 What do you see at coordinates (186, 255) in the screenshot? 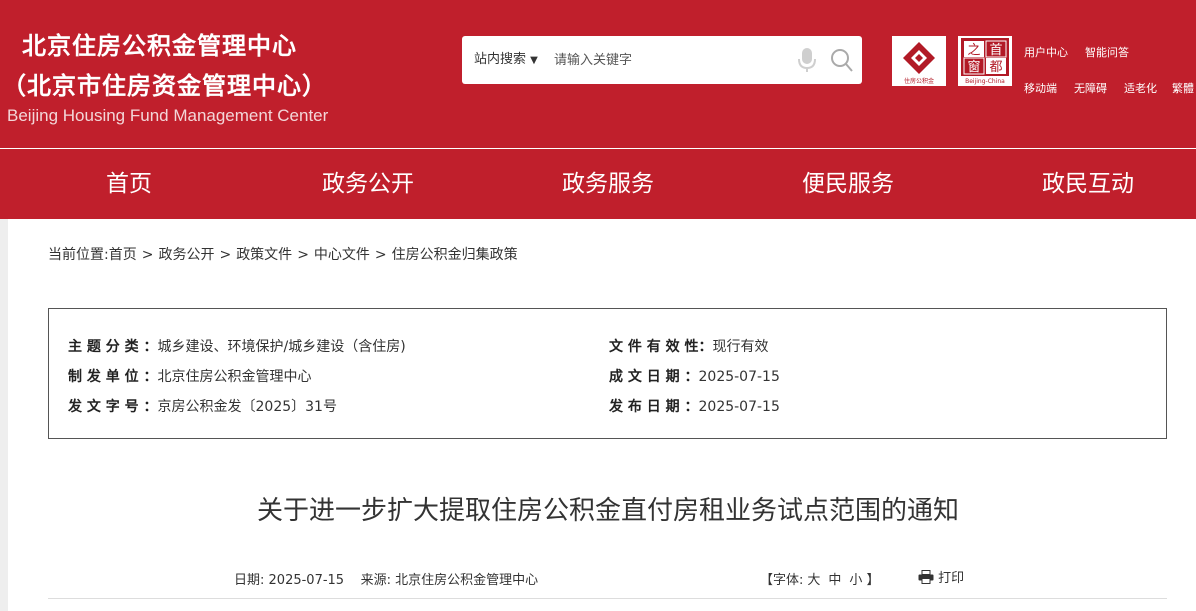
I see `breadcrumb-government-affairs: 政务公开` at bounding box center [186, 255].